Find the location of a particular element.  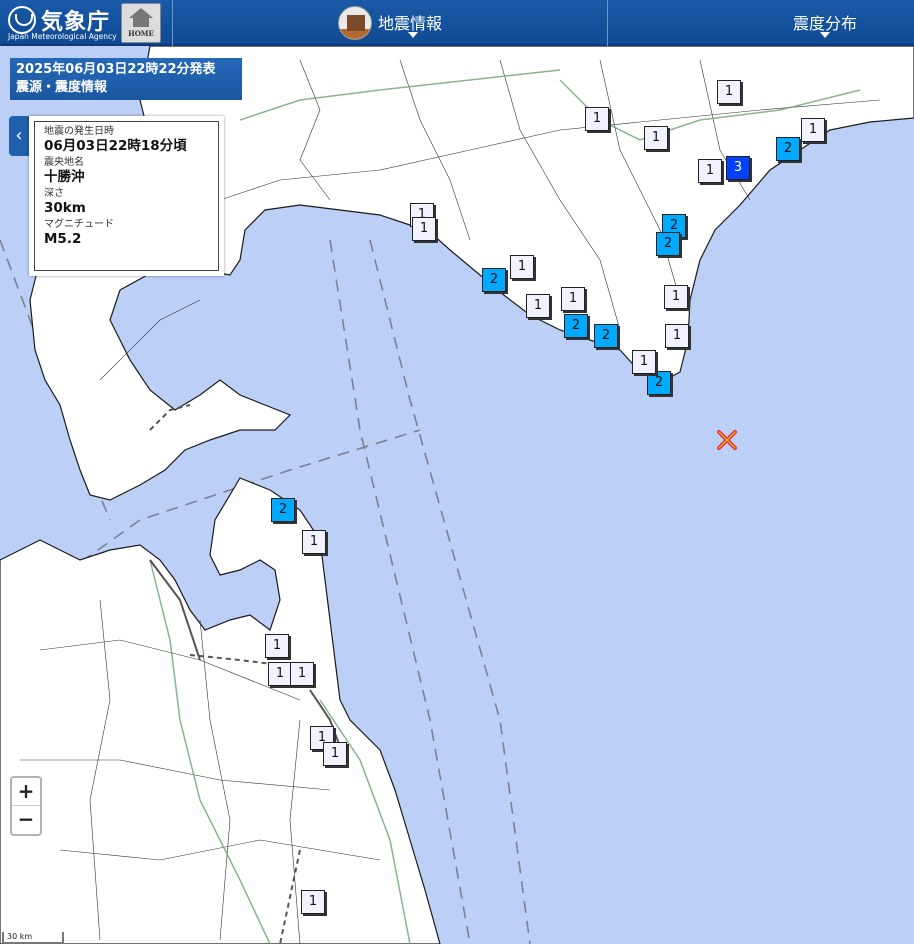

zoom-out-button: − is located at coordinates (26, 820).